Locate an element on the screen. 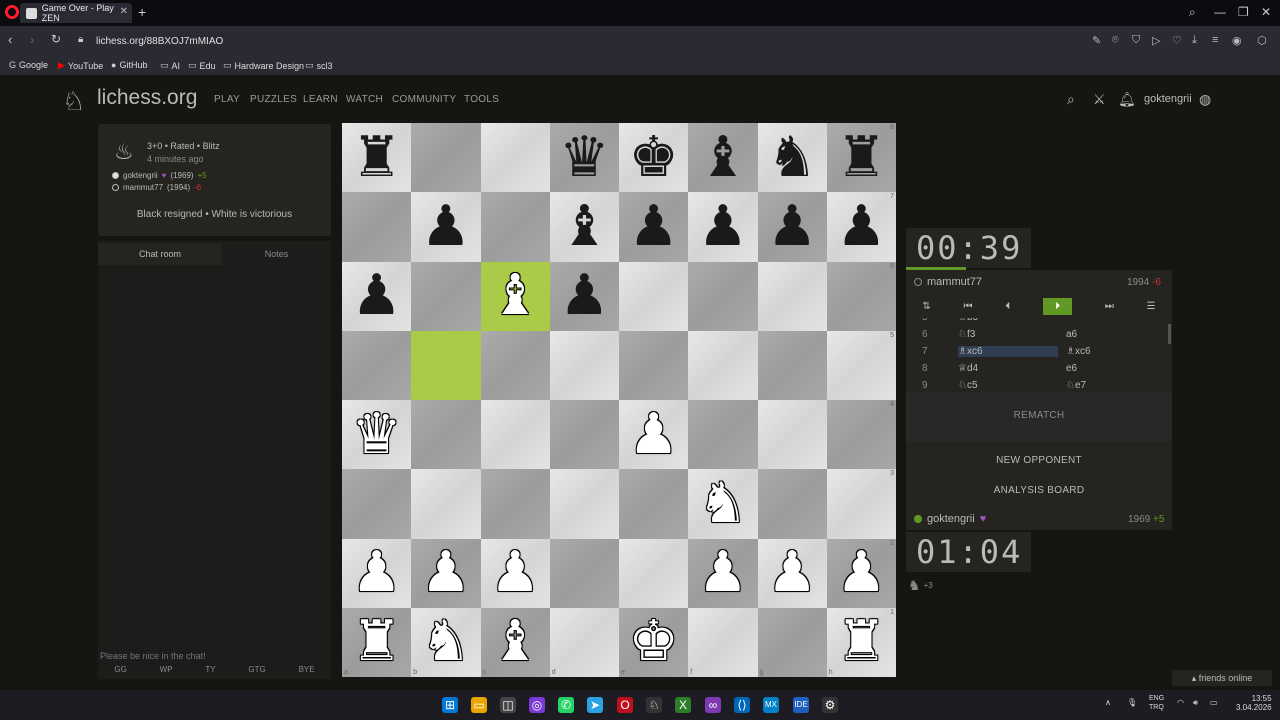 The image size is (1280, 720). site-logo: lichess.org is located at coordinates (147, 98).